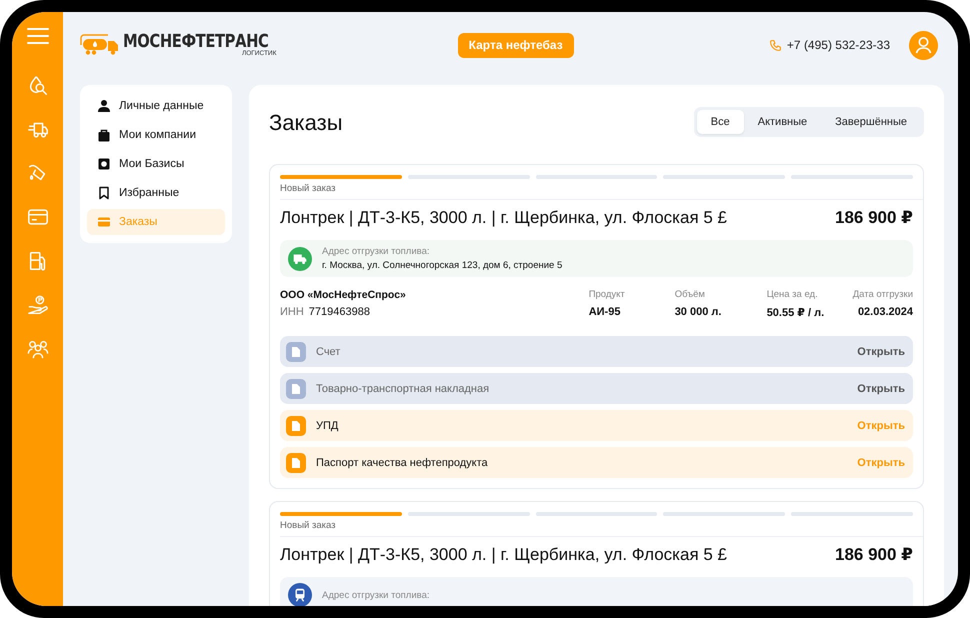 This screenshot has height=618, width=970. Describe the element at coordinates (792, 294) in the screenshot. I see `detail-label: Цена за ед.` at that location.